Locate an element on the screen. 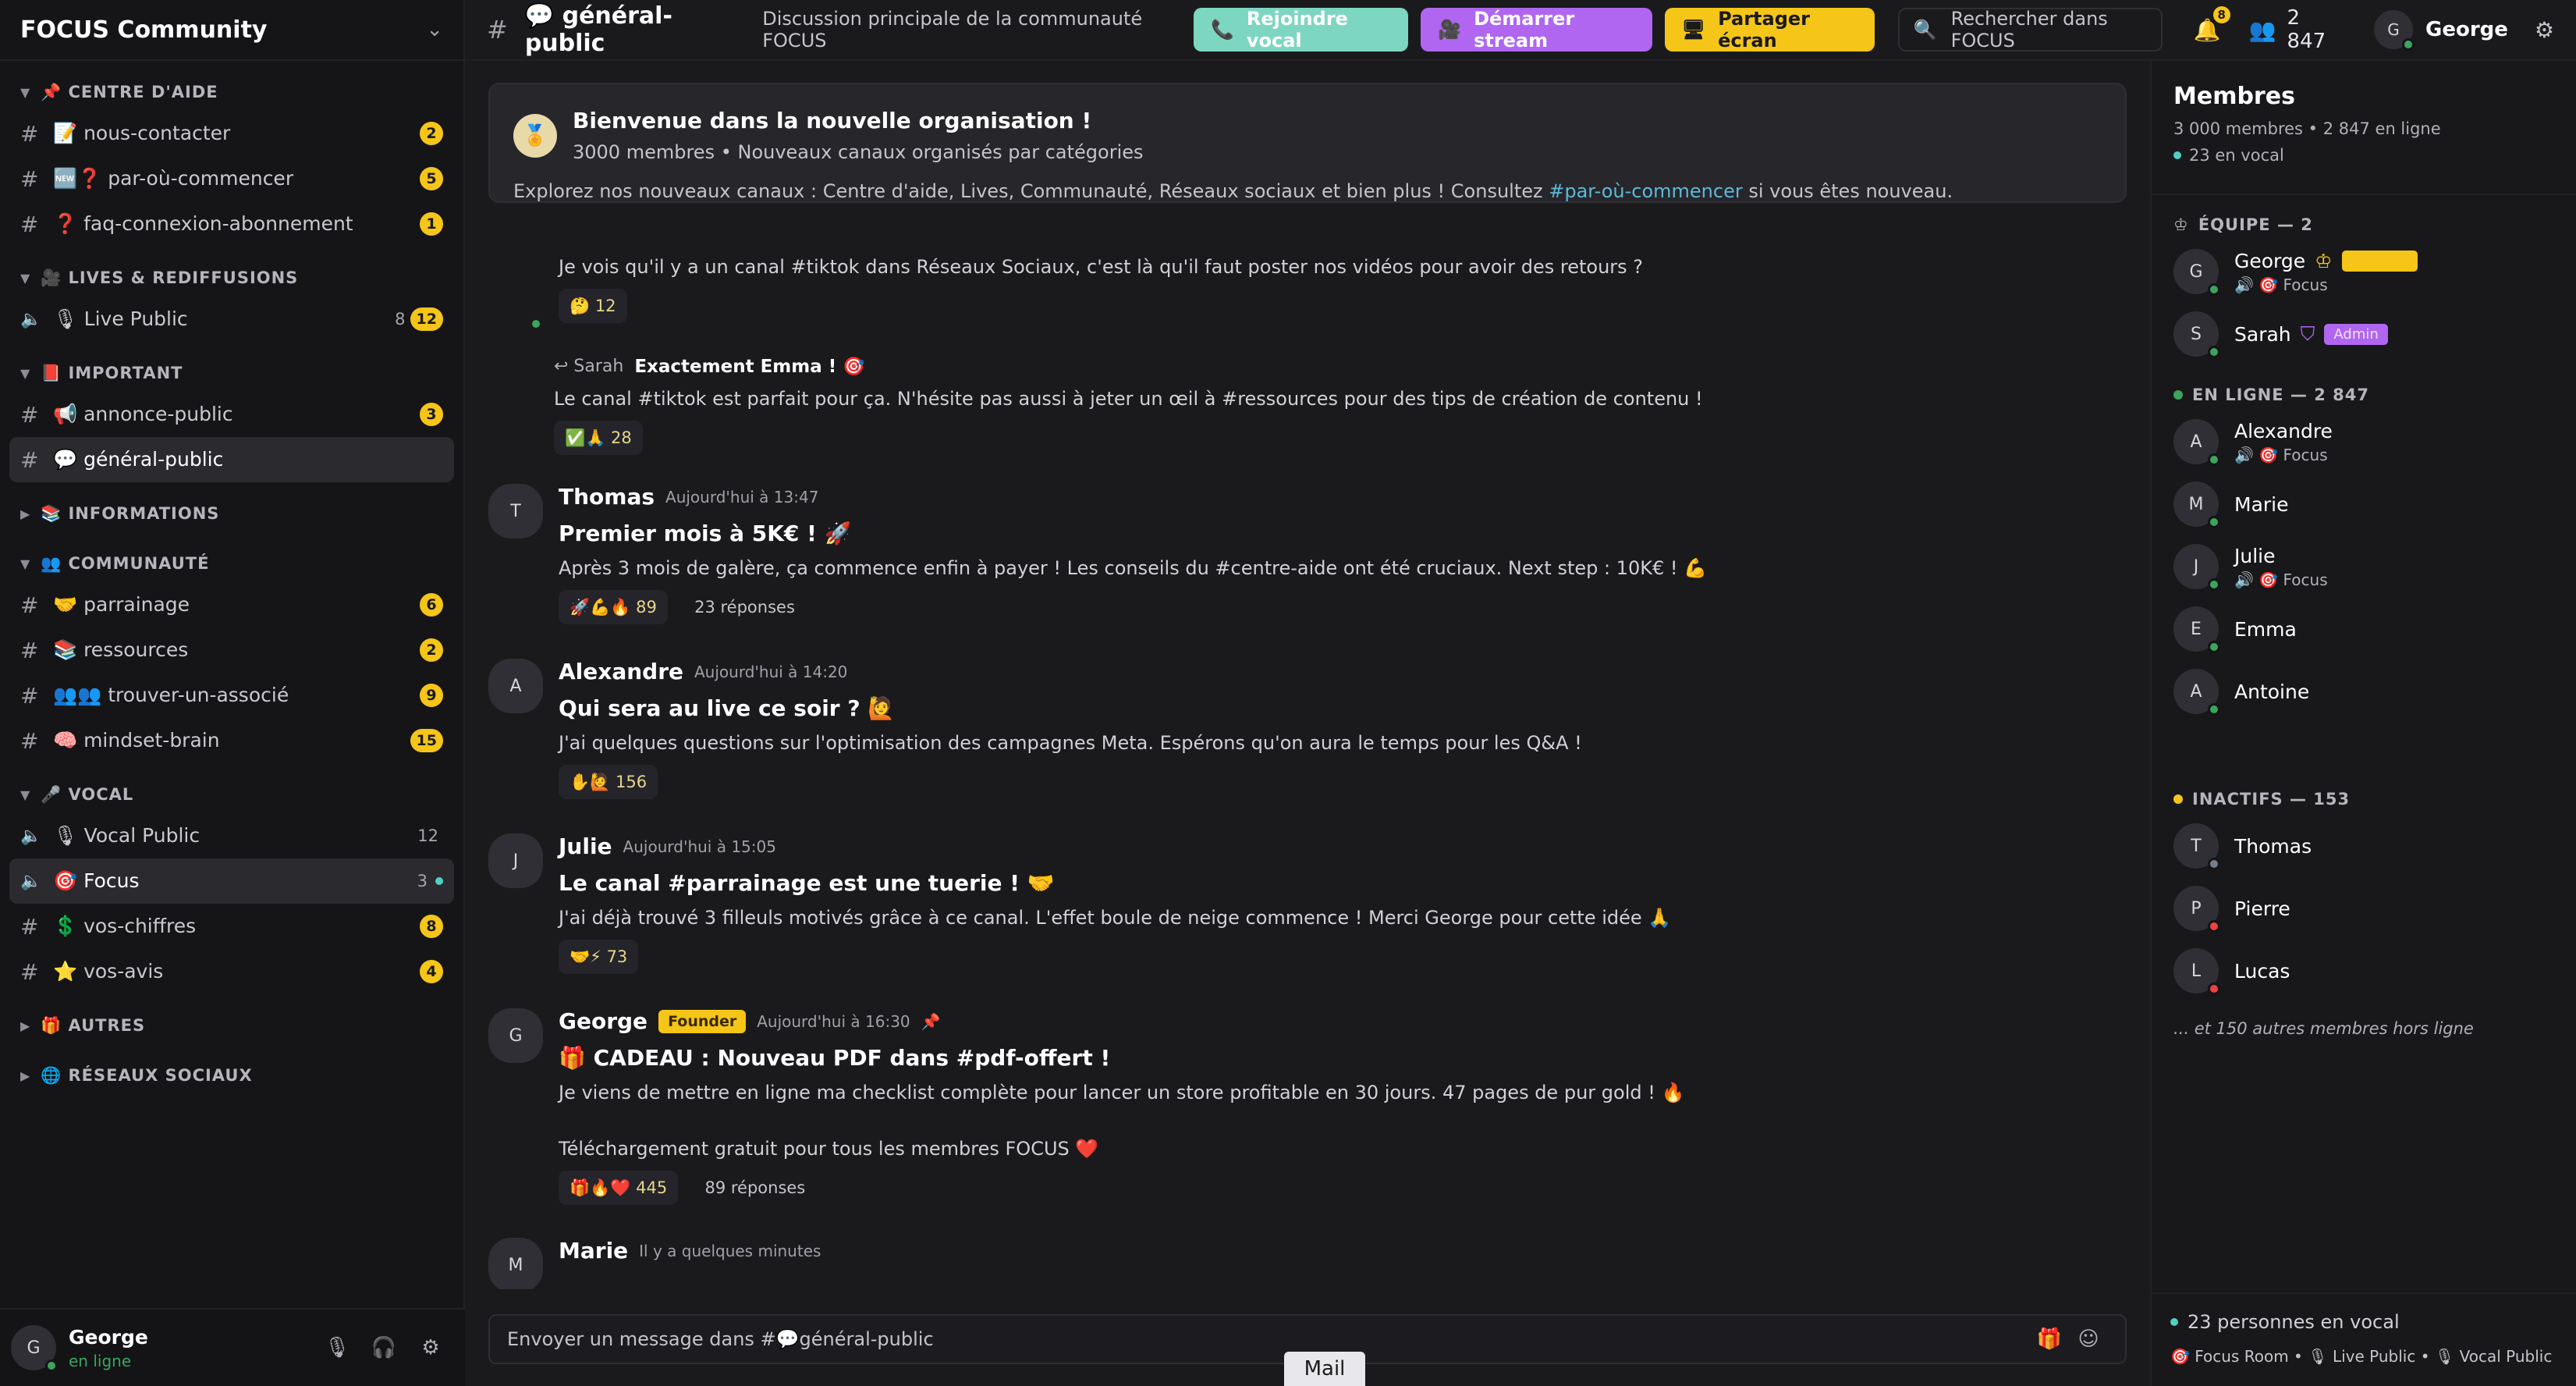 The width and height of the screenshot is (2576, 1386). message-author: Julie is located at coordinates (585, 846).